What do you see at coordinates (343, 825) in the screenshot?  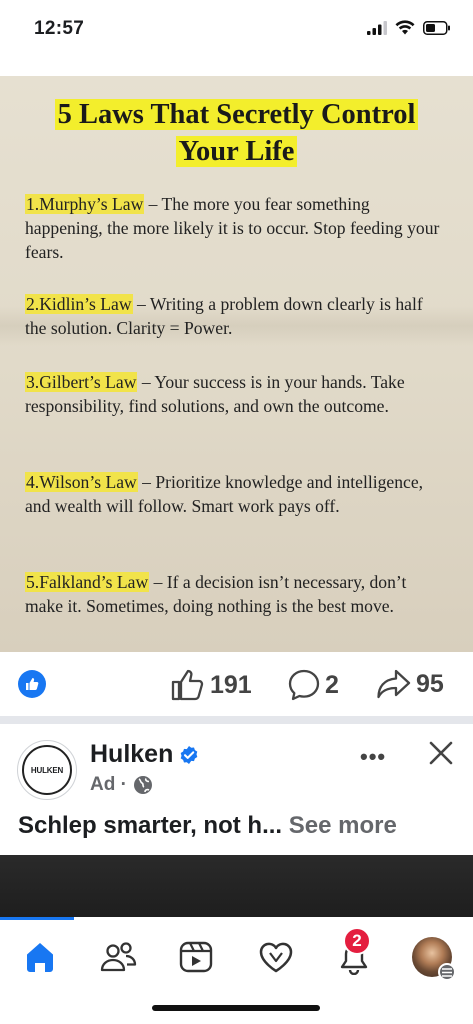 I see `see-more-link: See more` at bounding box center [343, 825].